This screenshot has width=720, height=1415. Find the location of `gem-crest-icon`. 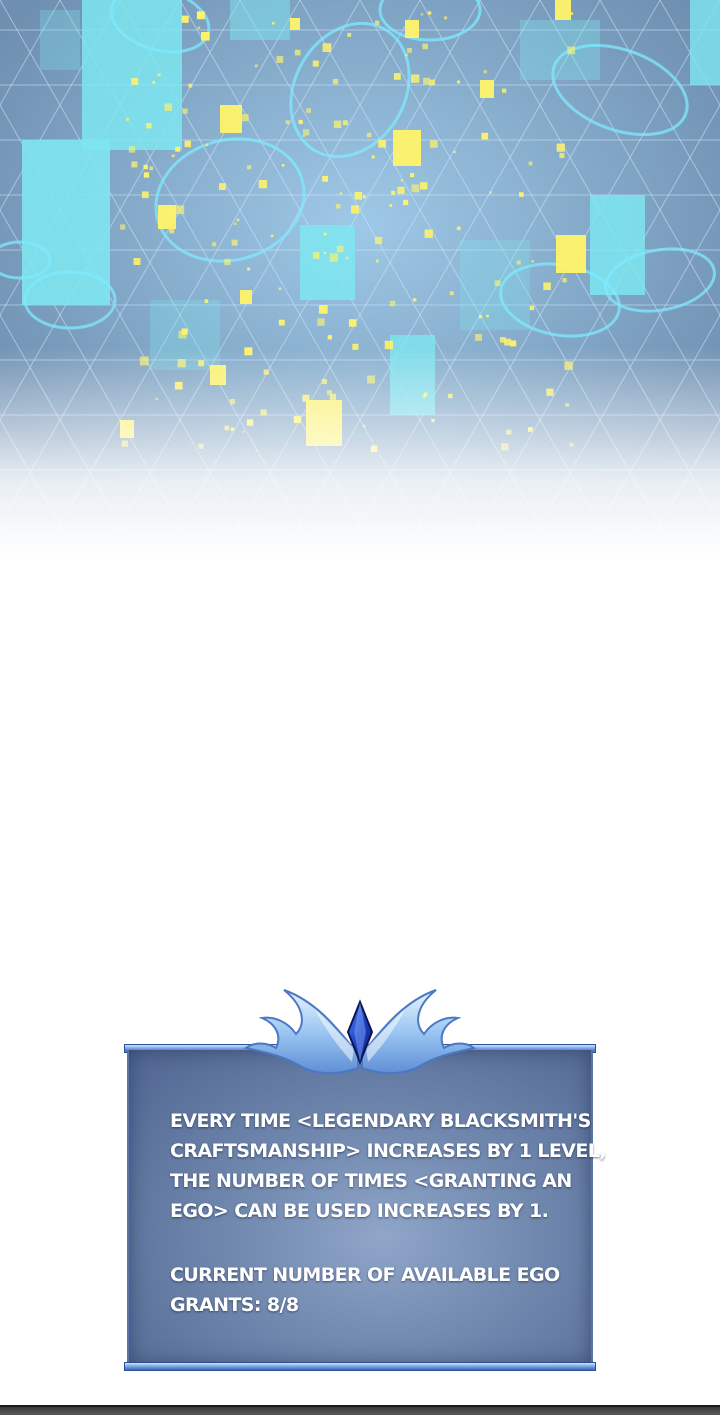

gem-crest-icon is located at coordinates (360, 1031).